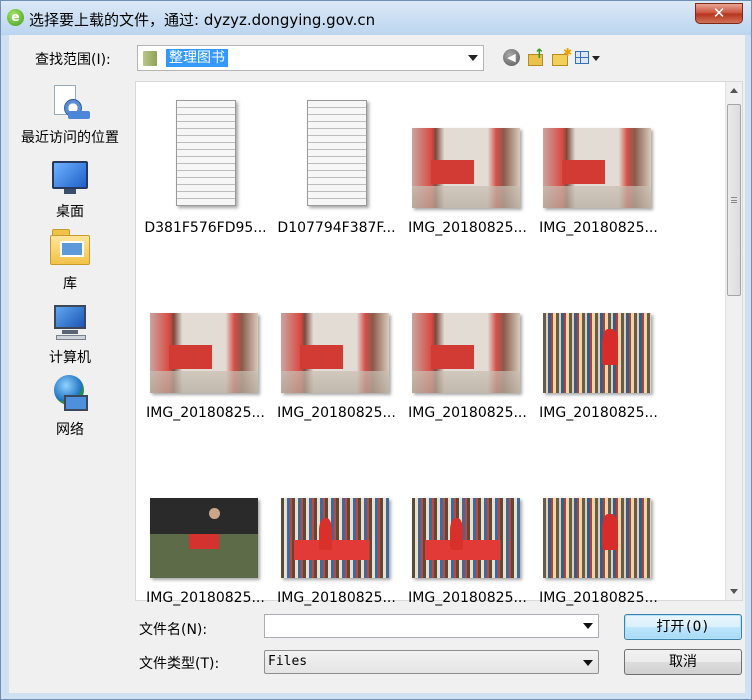  Describe the element at coordinates (70, 177) in the screenshot. I see `desktop-icon` at that location.